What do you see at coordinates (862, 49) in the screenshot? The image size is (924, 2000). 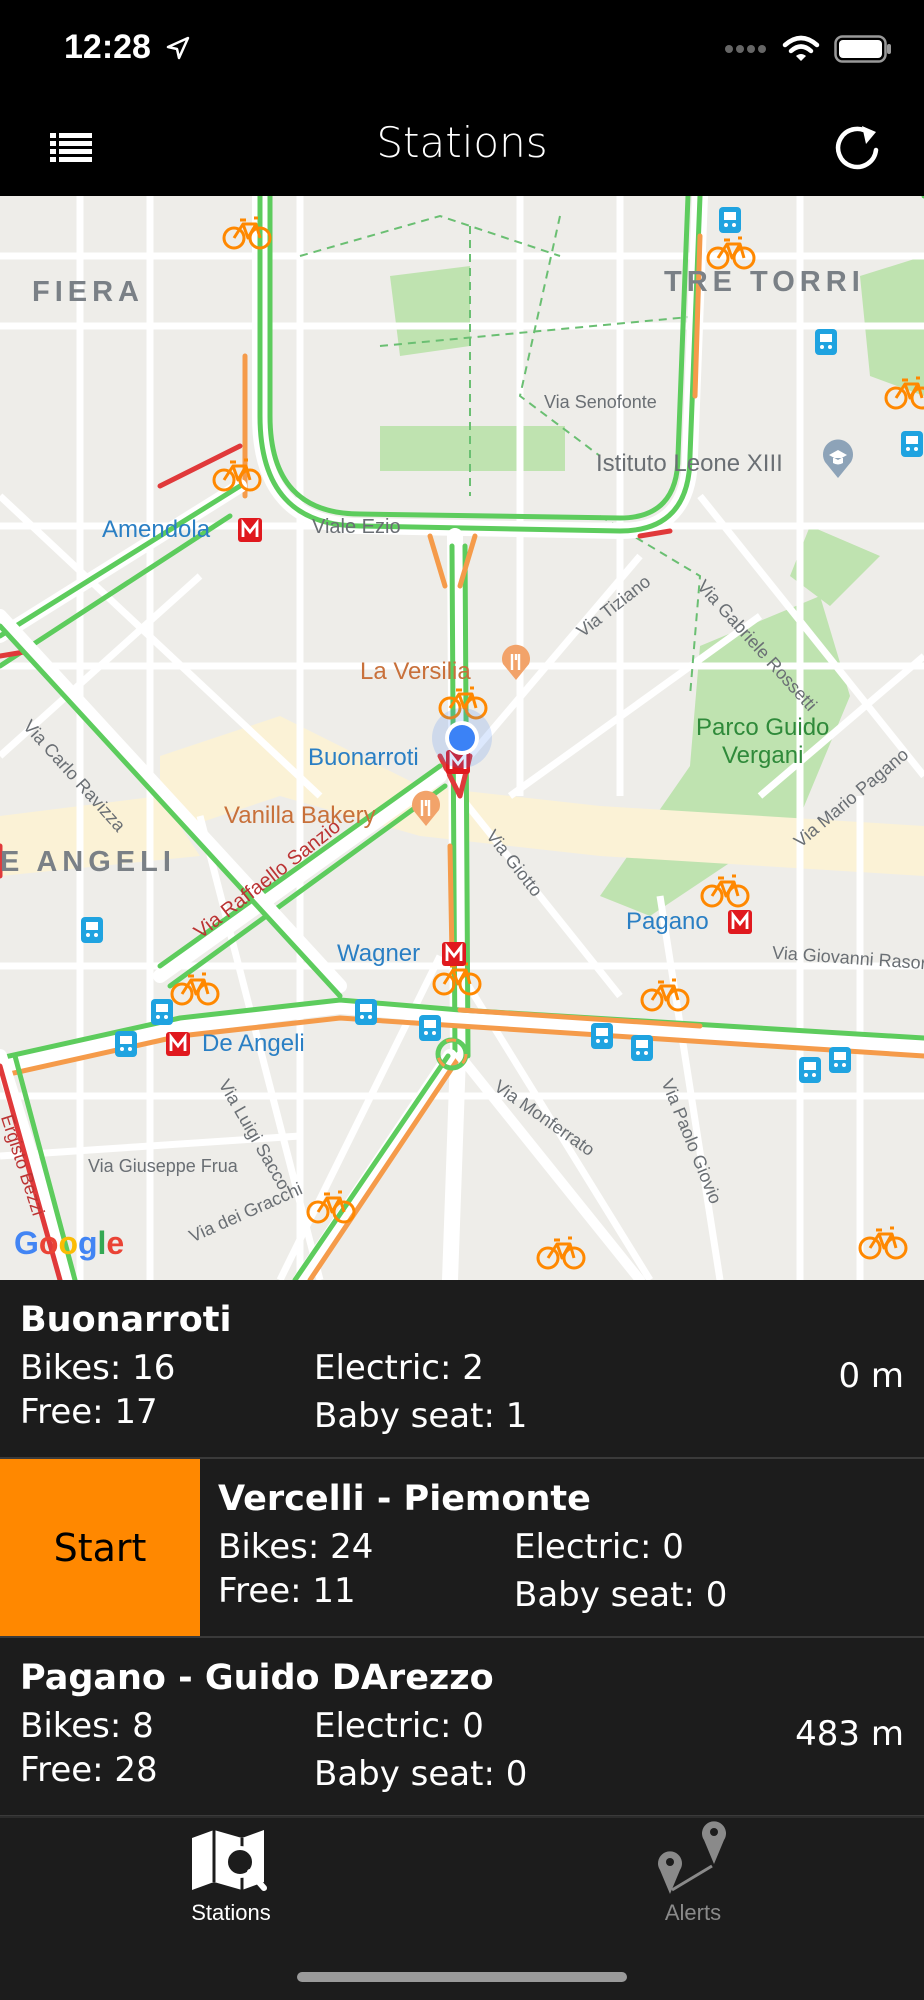 I see `battery-icon` at bounding box center [862, 49].